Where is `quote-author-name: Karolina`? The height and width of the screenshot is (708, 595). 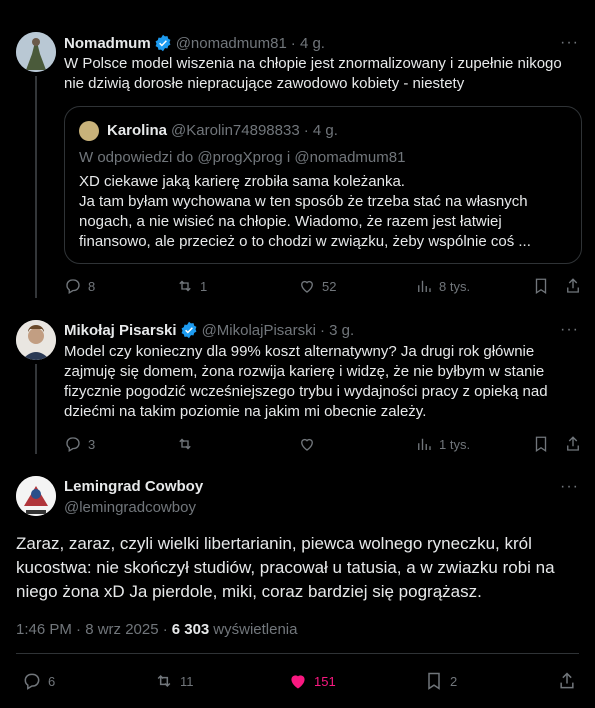 quote-author-name: Karolina is located at coordinates (137, 130).